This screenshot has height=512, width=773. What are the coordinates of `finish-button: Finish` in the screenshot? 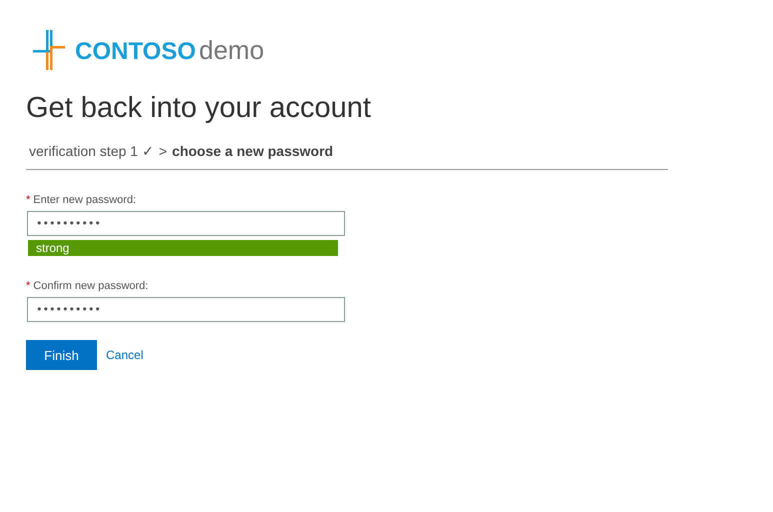 It's located at (61, 355).